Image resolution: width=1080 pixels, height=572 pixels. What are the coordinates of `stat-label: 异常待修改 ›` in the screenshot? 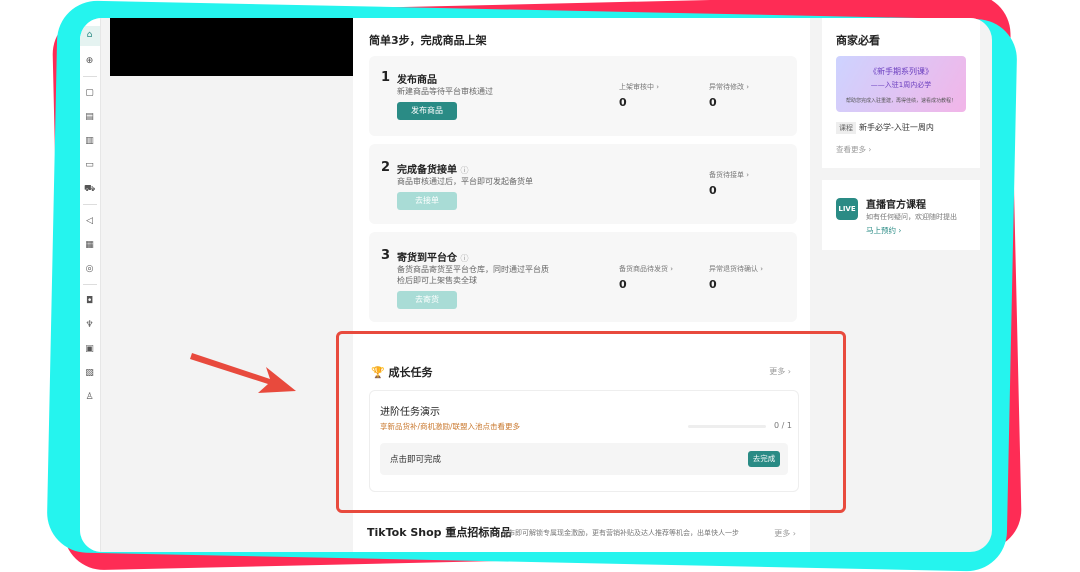 It's located at (729, 87).